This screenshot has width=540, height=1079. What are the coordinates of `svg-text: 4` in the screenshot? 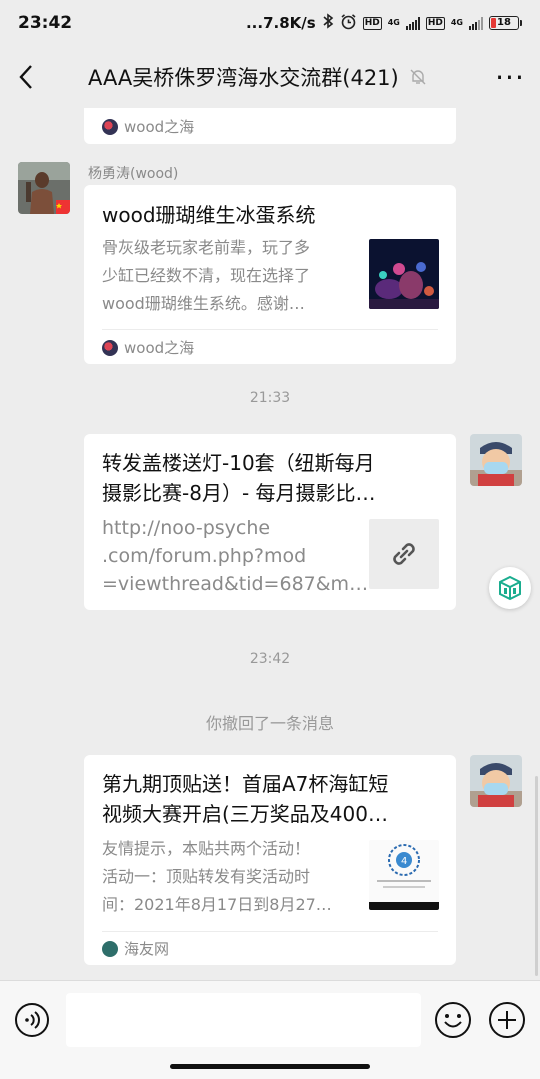 It's located at (404, 861).